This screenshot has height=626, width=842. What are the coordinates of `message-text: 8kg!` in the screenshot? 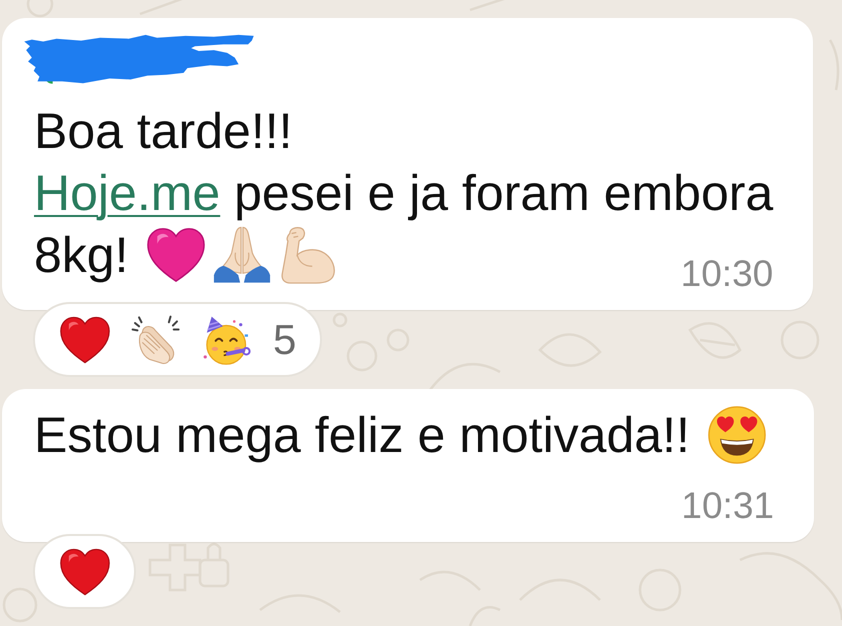 It's located at (81, 255).